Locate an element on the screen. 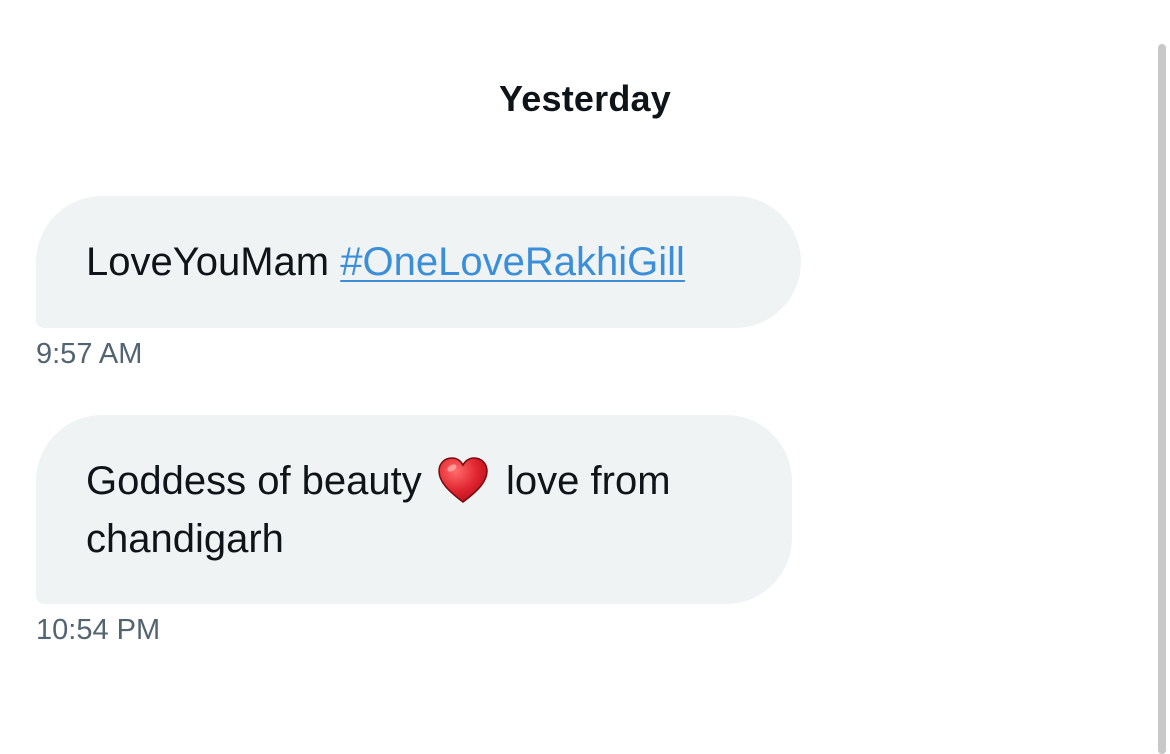  scrollbar is located at coordinates (1162, 377).